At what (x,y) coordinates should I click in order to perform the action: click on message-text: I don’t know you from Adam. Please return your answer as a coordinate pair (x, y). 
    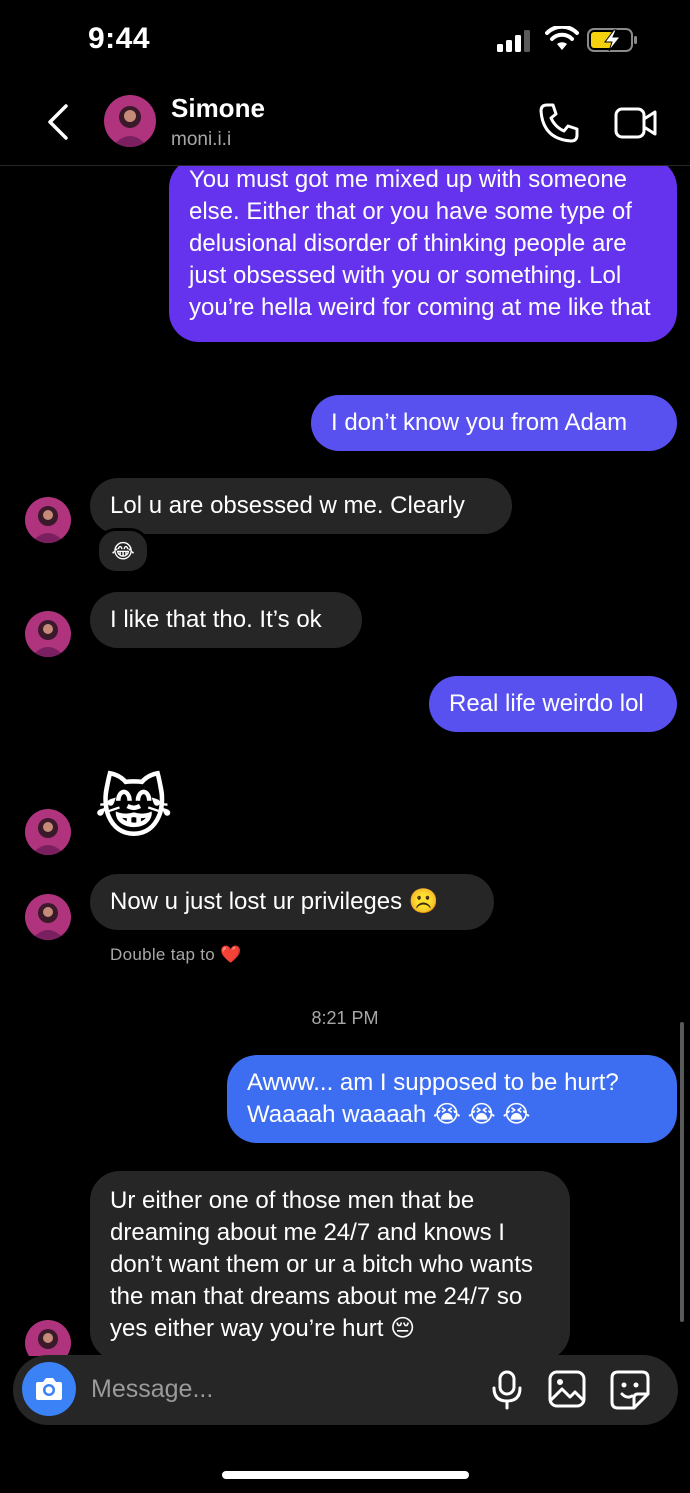
    Looking at the image, I should click on (479, 422).